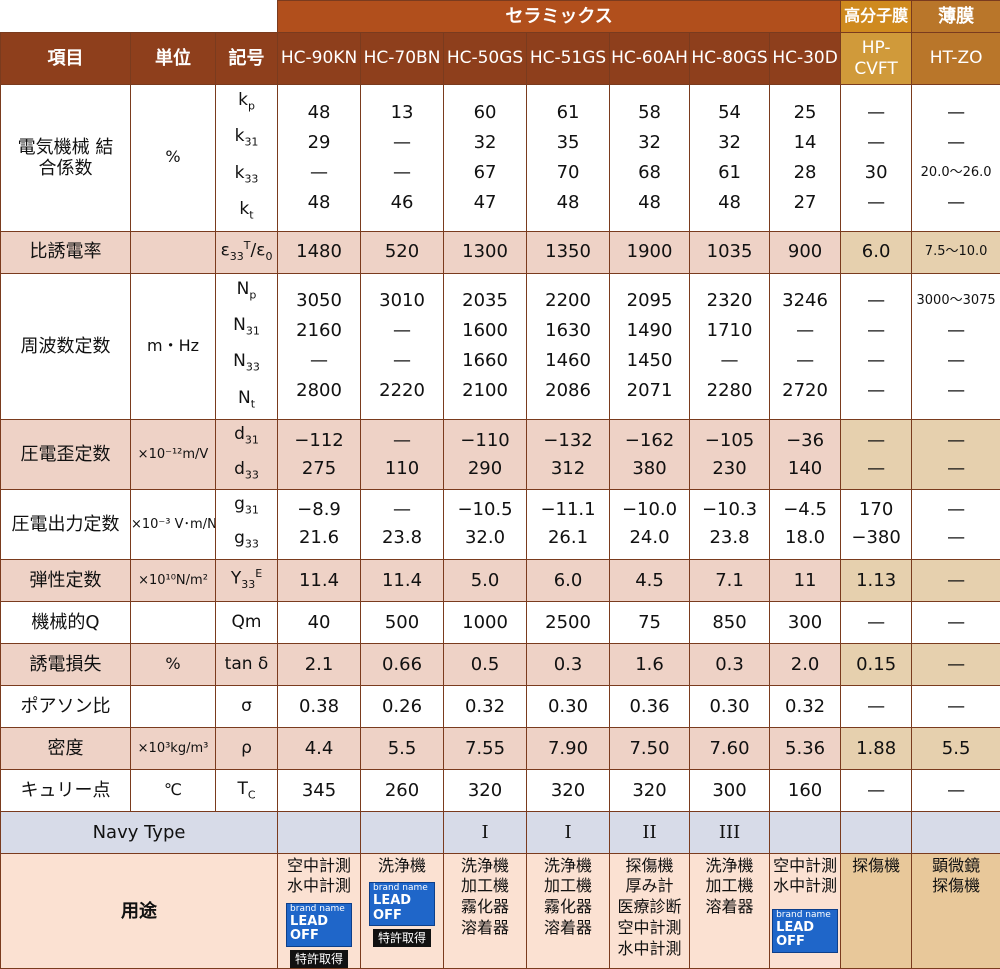 This screenshot has width=1000, height=969. What do you see at coordinates (568, 252) in the screenshot?
I see `value-cell: 1350` at bounding box center [568, 252].